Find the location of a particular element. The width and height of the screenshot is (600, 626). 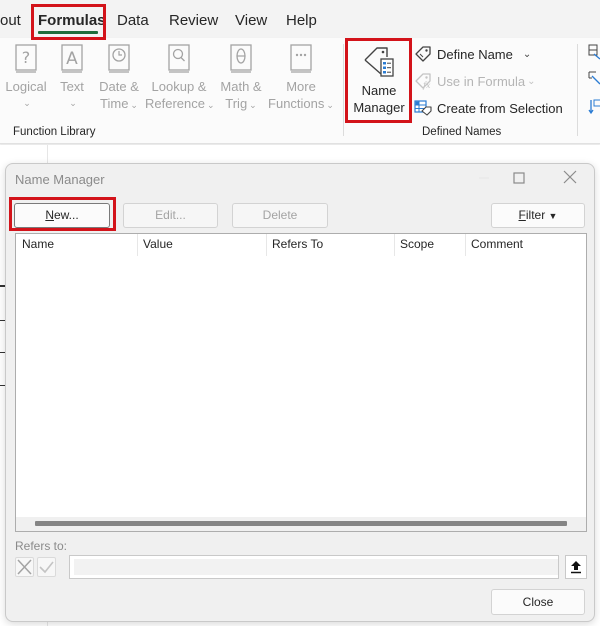

close-button: Close is located at coordinates (538, 602).